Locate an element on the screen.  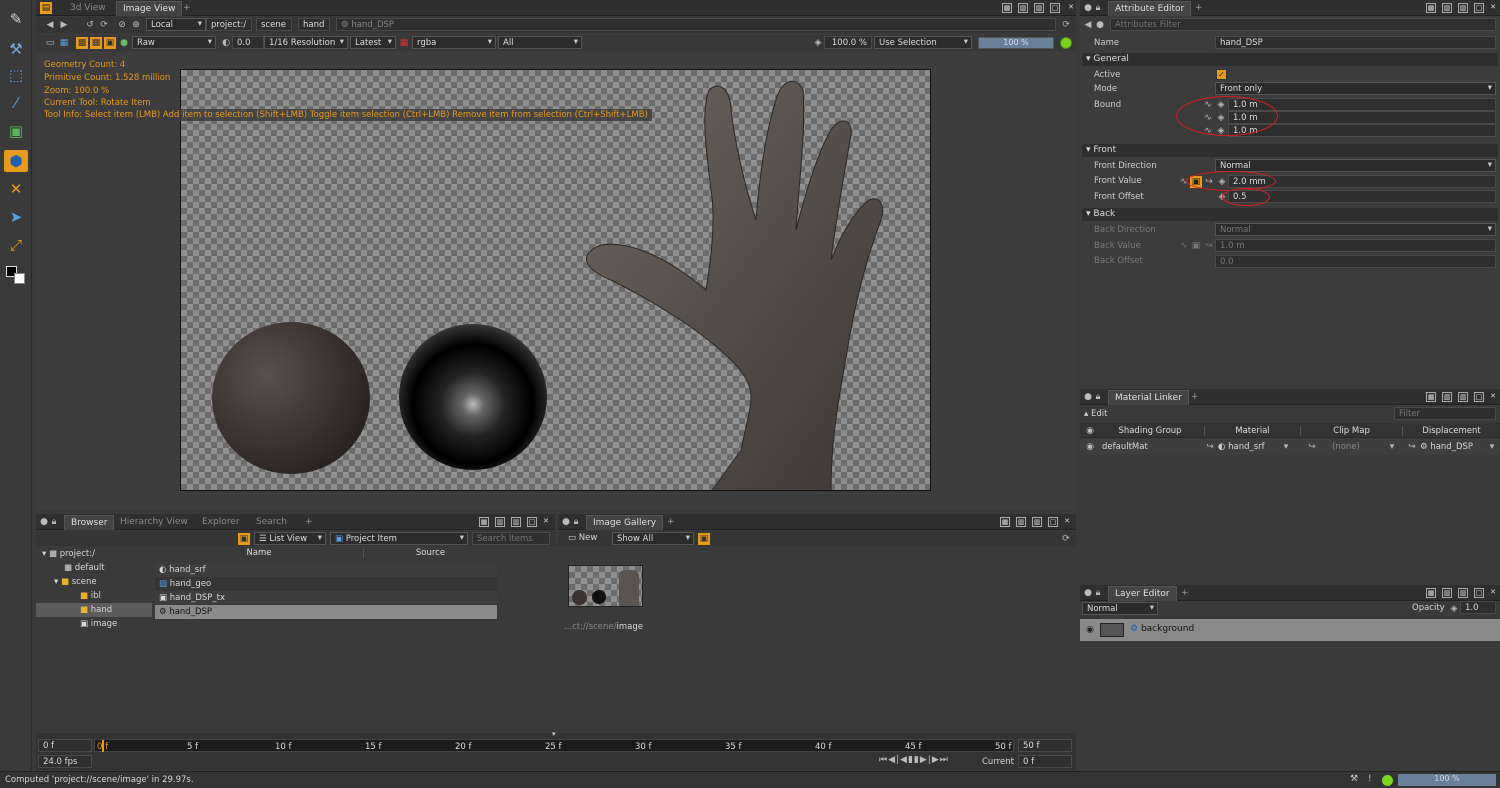
exposure-field: 0.0 is located at coordinates (248, 42).